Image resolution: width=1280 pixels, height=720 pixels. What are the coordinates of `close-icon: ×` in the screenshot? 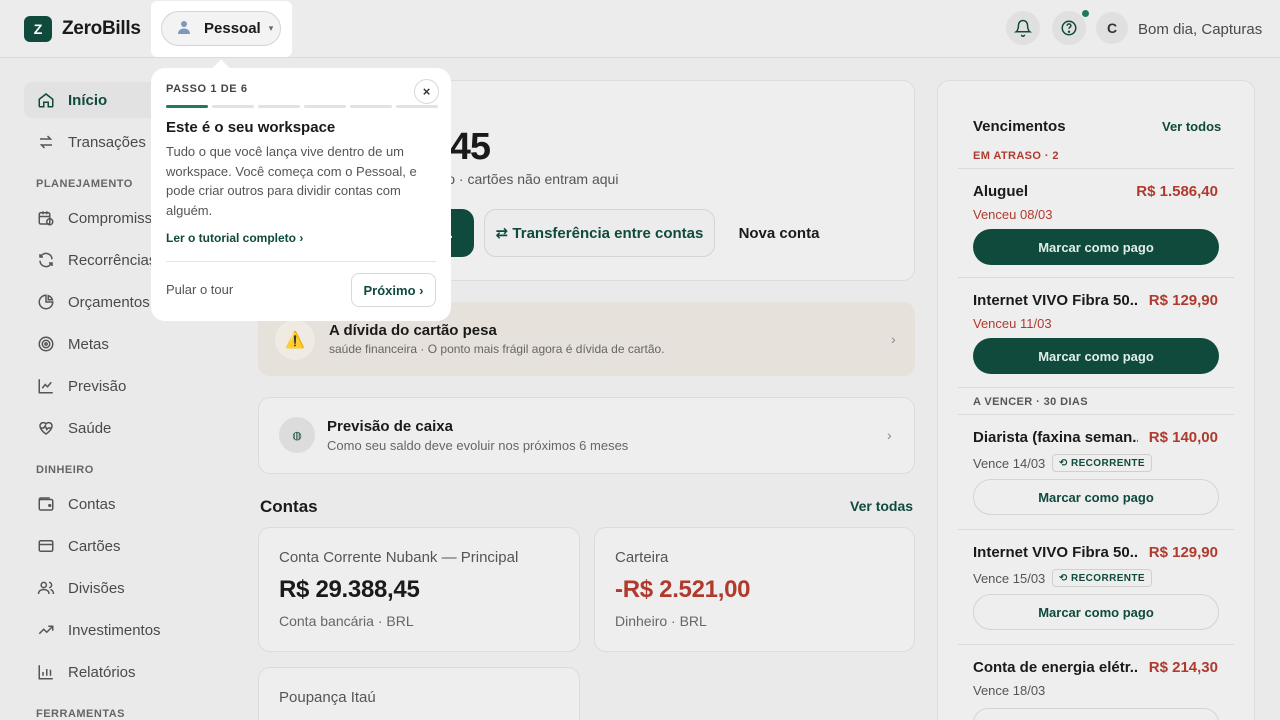 It's located at (426, 91).